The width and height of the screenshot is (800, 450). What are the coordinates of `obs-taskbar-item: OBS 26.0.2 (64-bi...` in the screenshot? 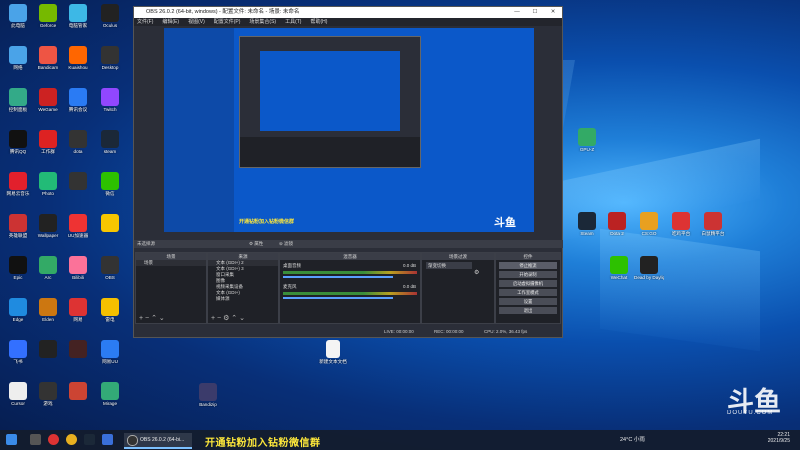 It's located at (158, 441).